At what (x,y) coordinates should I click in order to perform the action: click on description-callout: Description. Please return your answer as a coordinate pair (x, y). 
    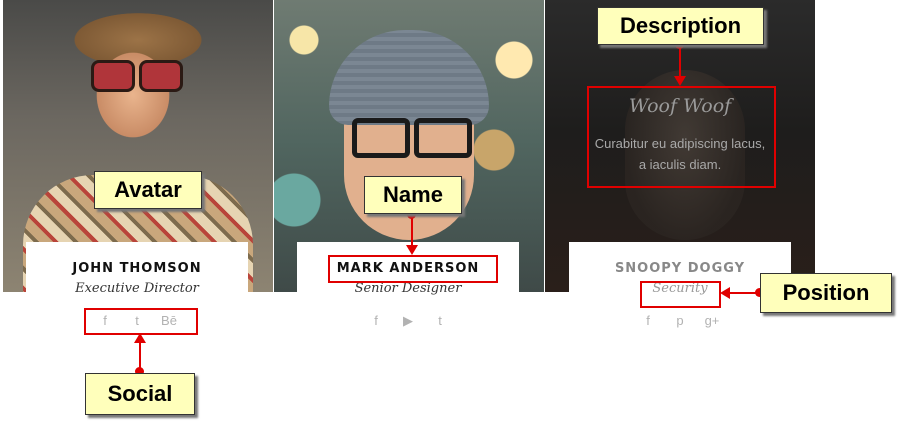
    Looking at the image, I should click on (680, 26).